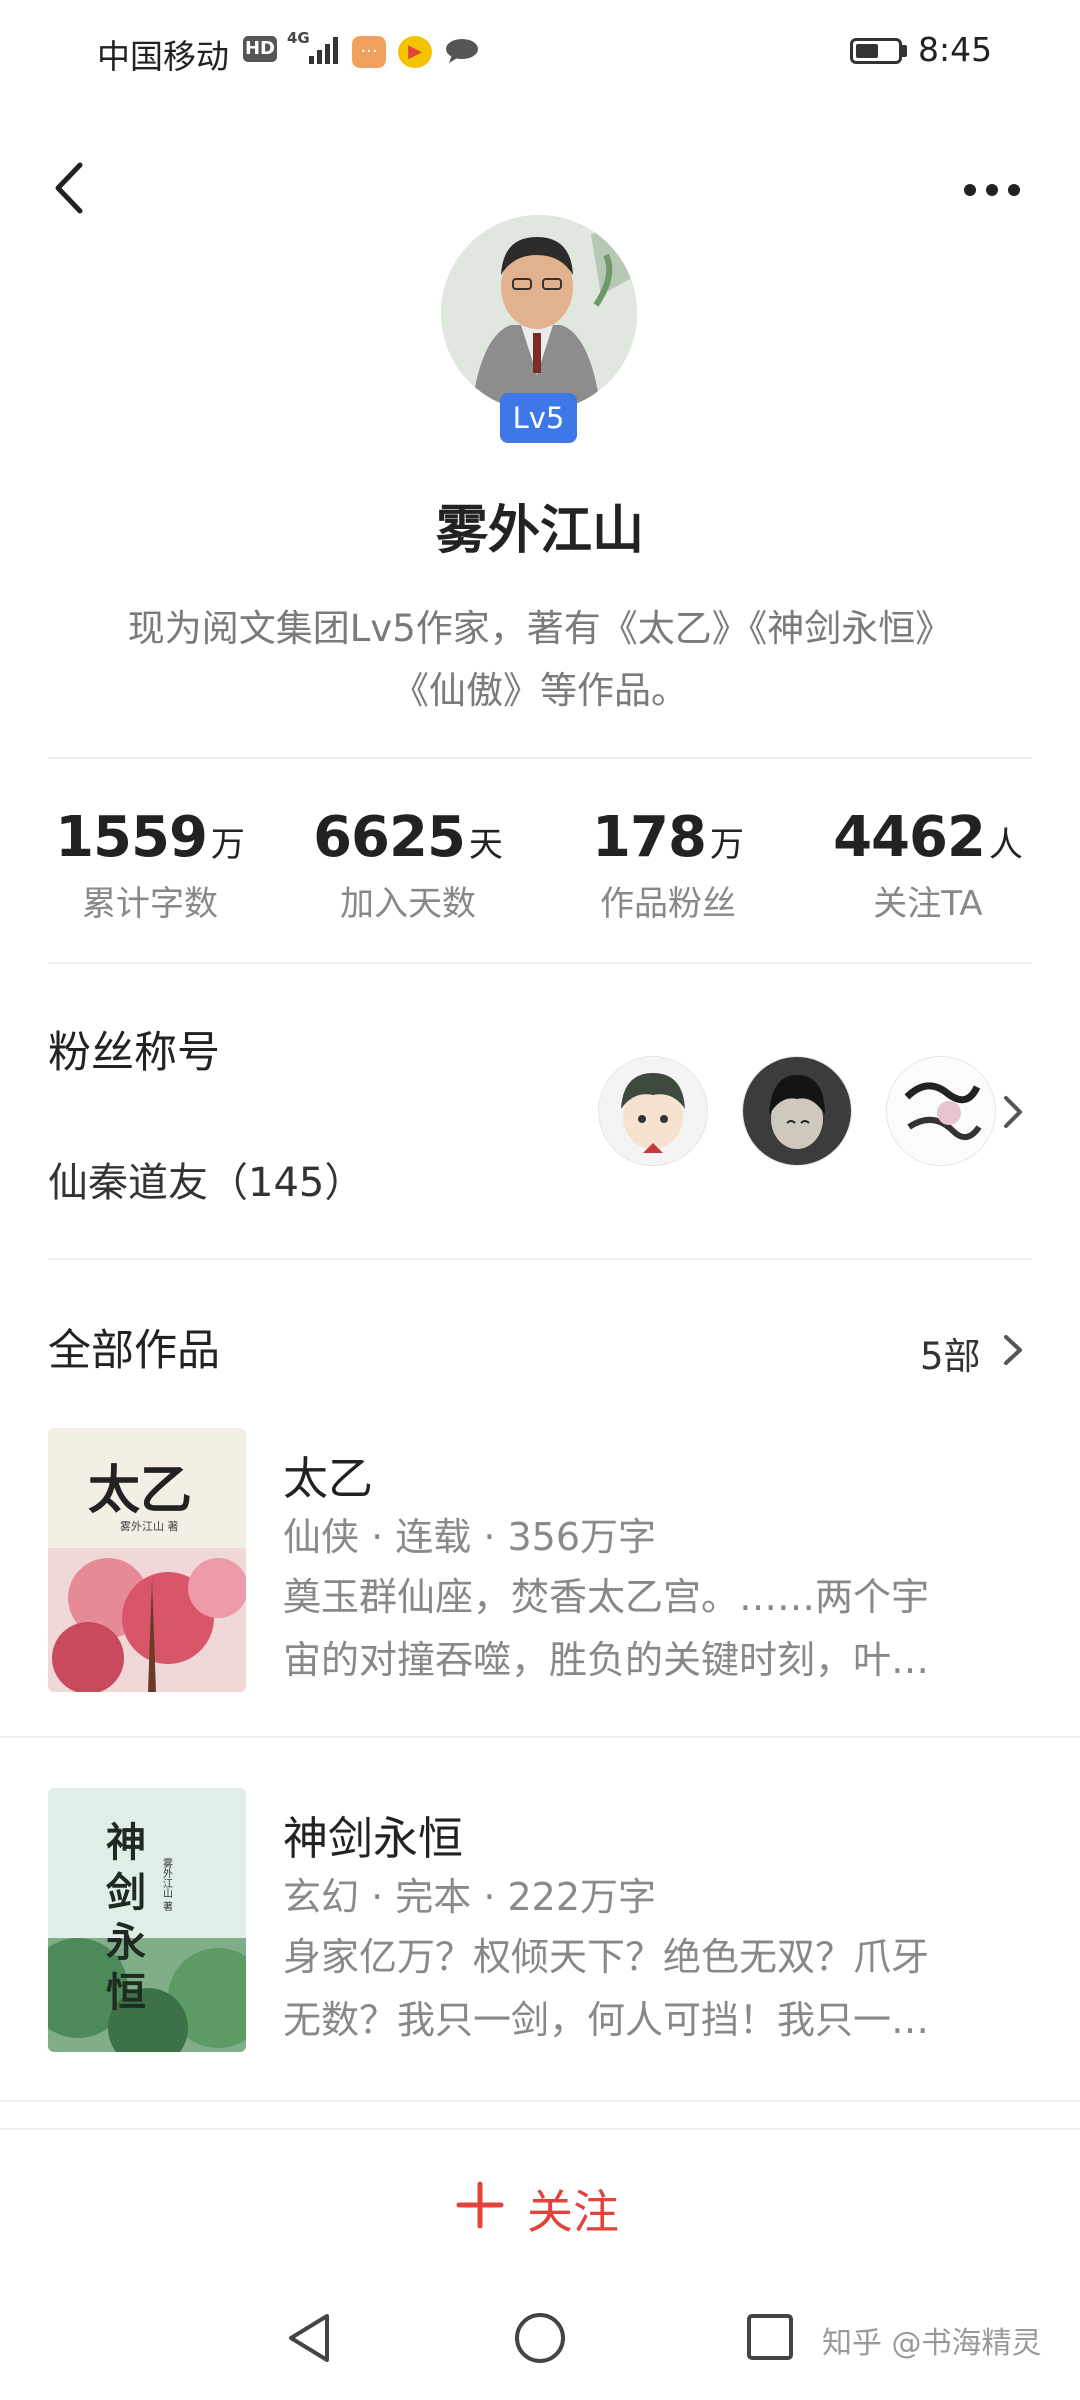 This screenshot has height=2400, width=1080. I want to click on battery-icon, so click(876, 51).